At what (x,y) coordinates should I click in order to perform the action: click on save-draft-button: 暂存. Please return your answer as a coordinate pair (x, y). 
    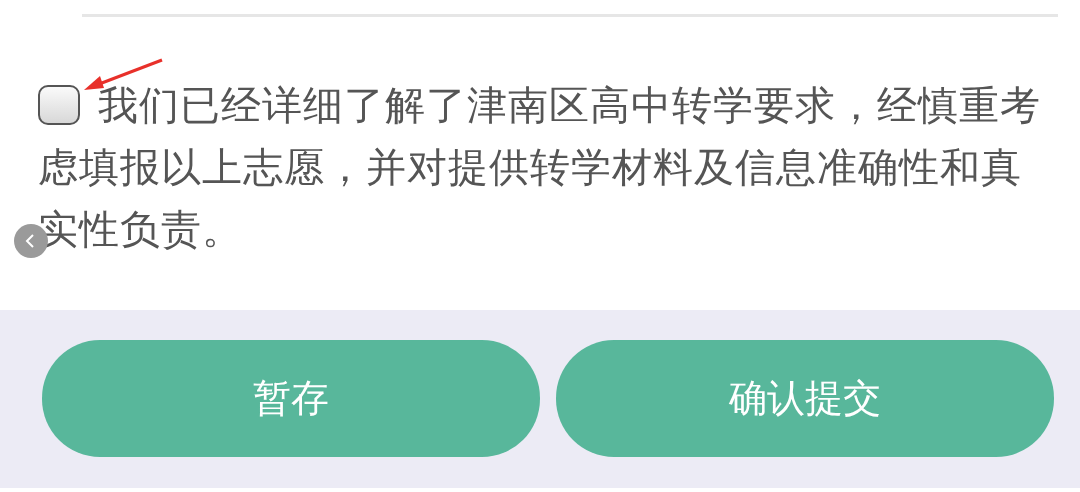
    Looking at the image, I should click on (291, 398).